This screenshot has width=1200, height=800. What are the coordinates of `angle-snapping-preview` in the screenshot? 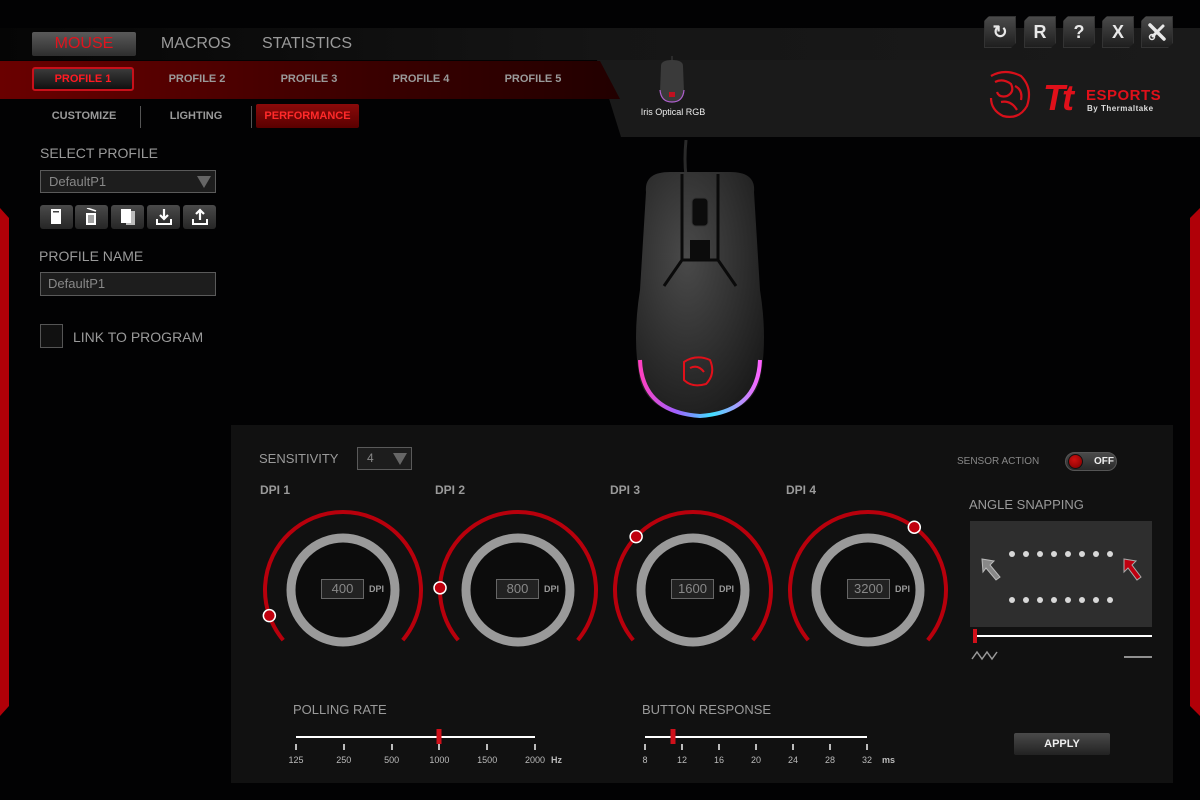 It's located at (1061, 574).